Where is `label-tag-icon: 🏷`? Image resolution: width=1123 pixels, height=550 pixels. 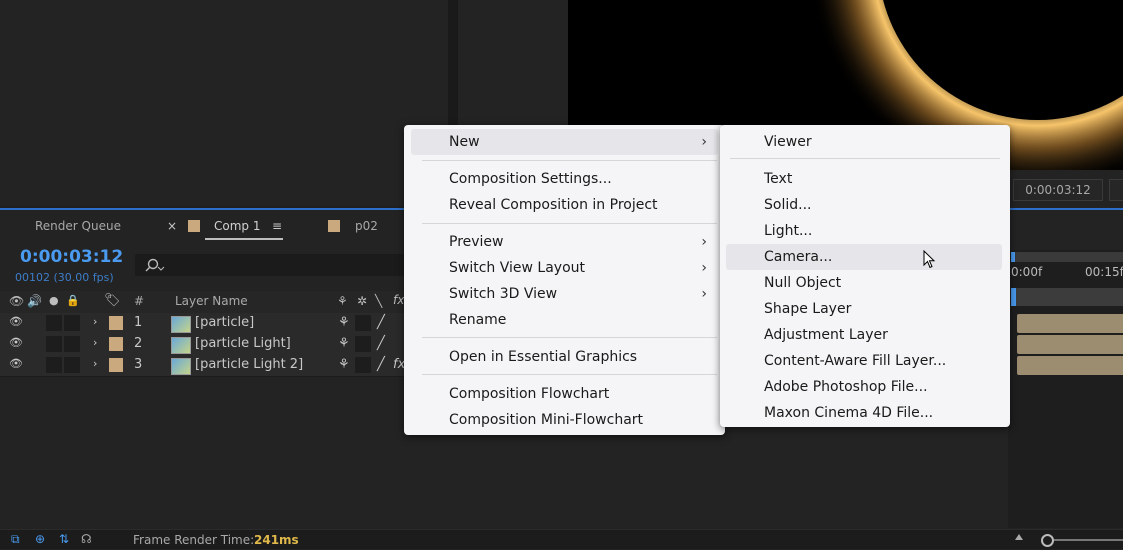
label-tag-icon: 🏷 is located at coordinates (112, 300).